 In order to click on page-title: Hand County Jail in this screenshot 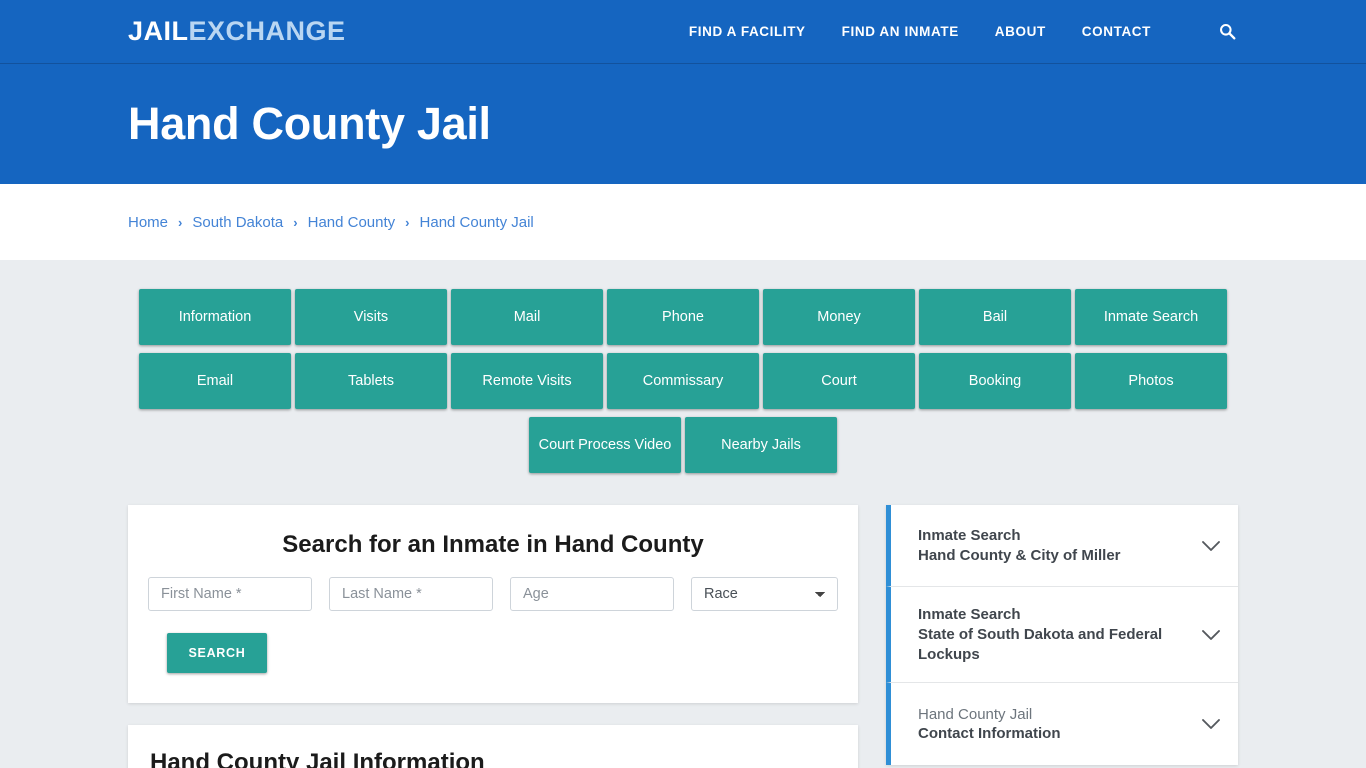, I will do `click(309, 123)`.